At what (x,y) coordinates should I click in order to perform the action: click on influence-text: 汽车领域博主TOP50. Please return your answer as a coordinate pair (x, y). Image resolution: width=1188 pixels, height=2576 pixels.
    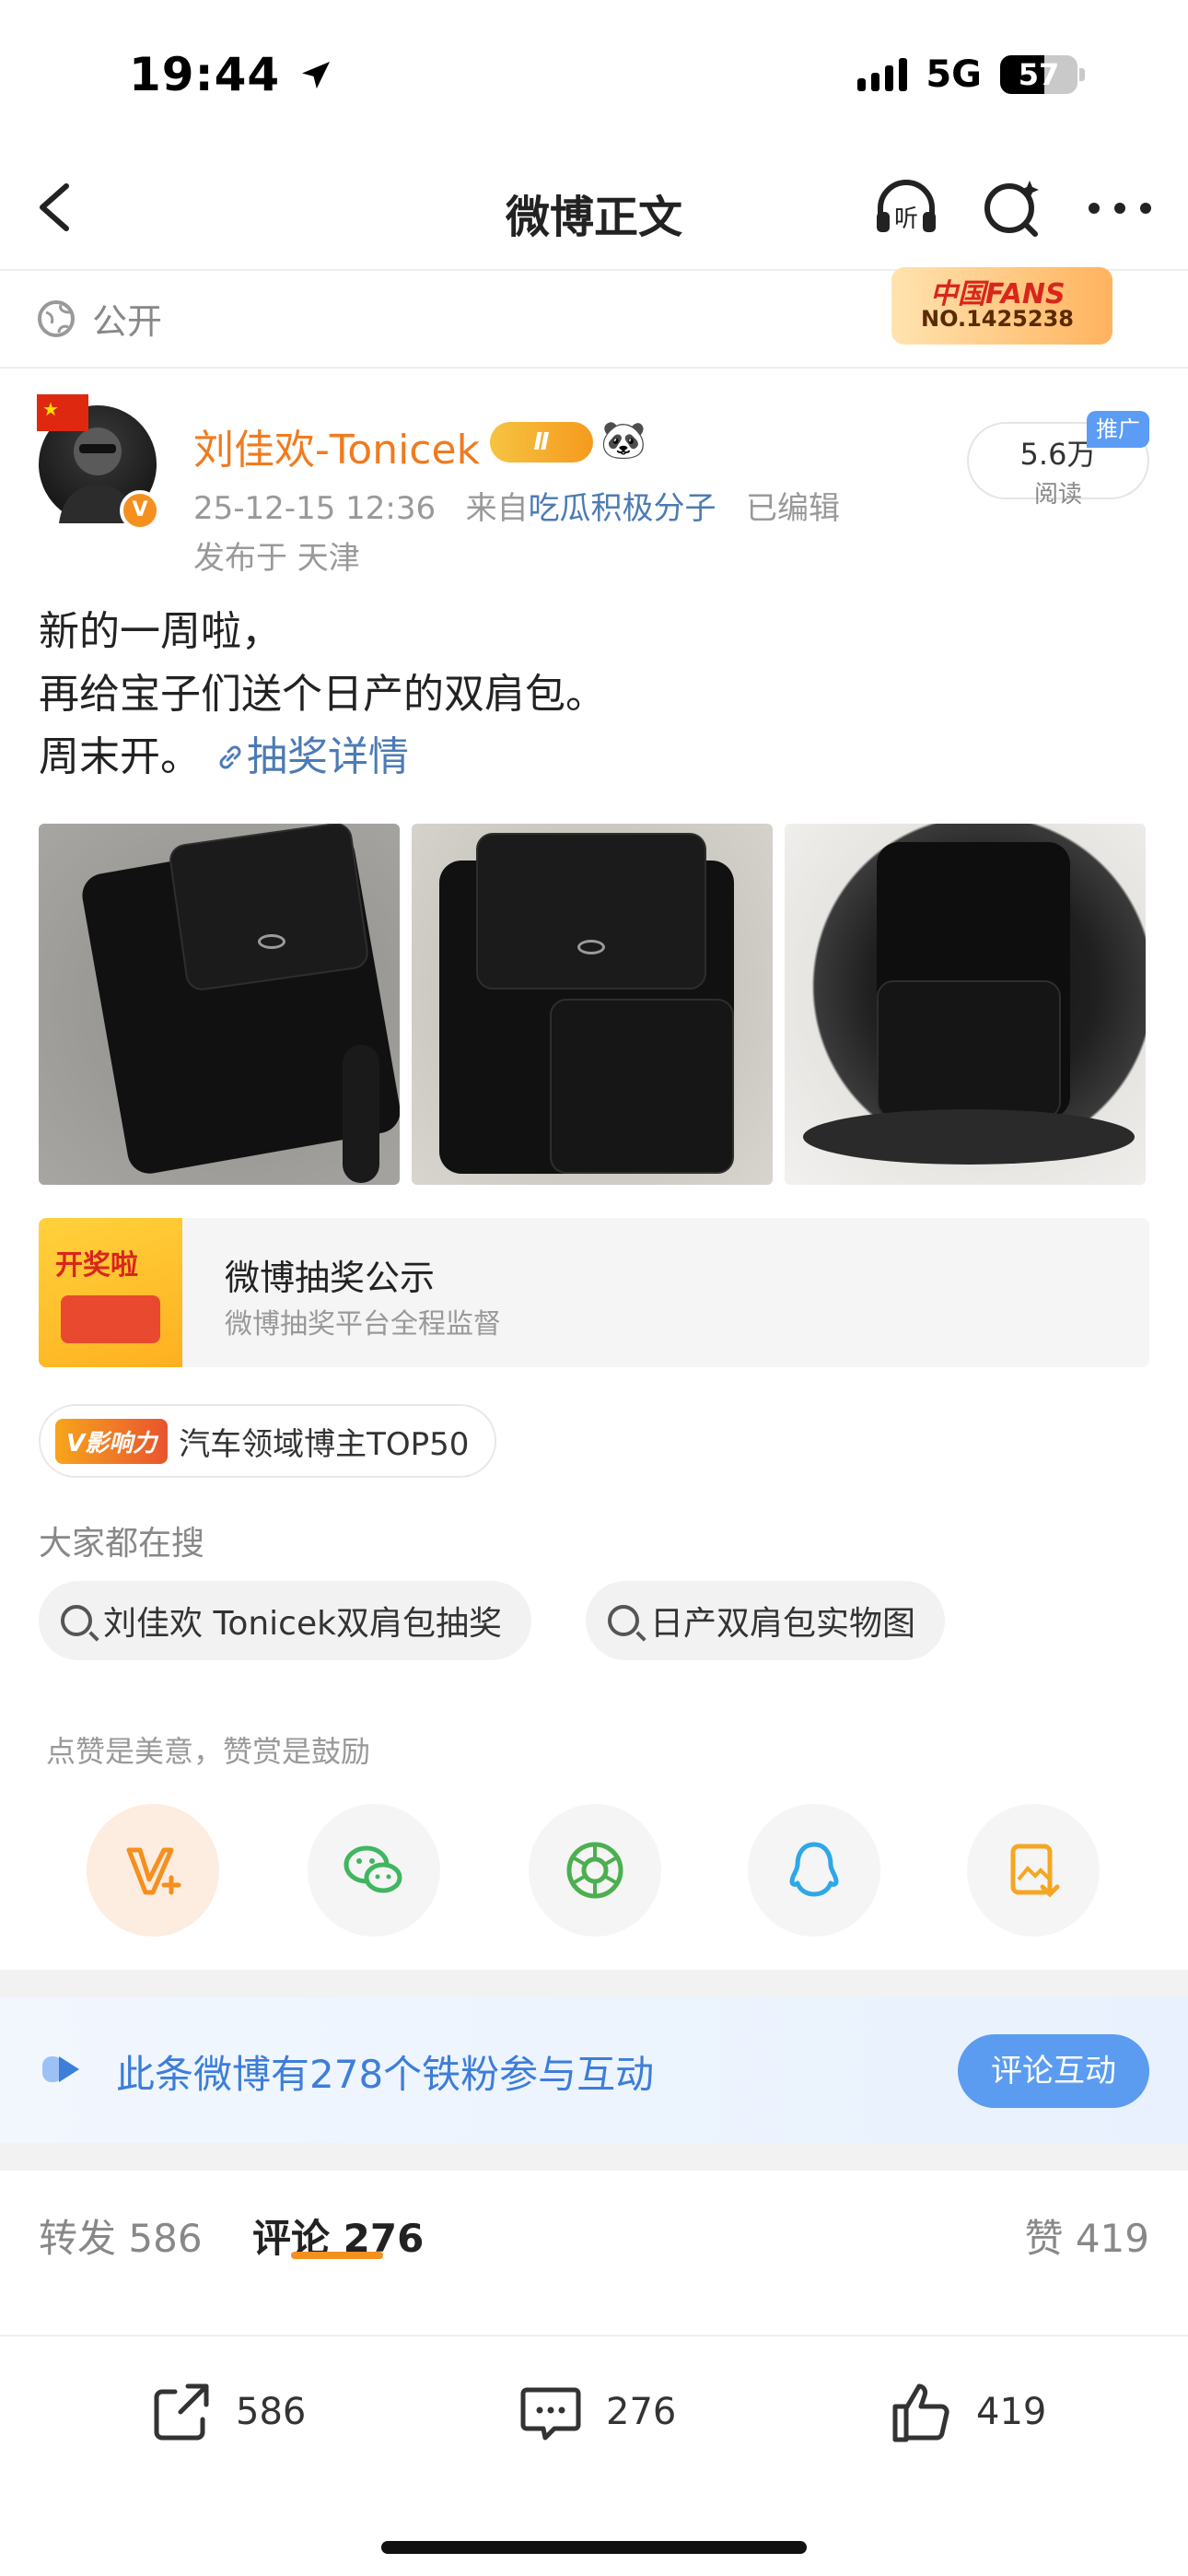
    Looking at the image, I should click on (324, 1444).